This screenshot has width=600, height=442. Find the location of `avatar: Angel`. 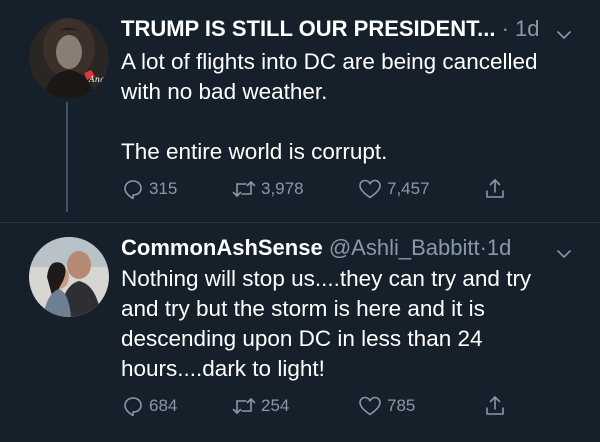

avatar: Angel is located at coordinates (69, 58).